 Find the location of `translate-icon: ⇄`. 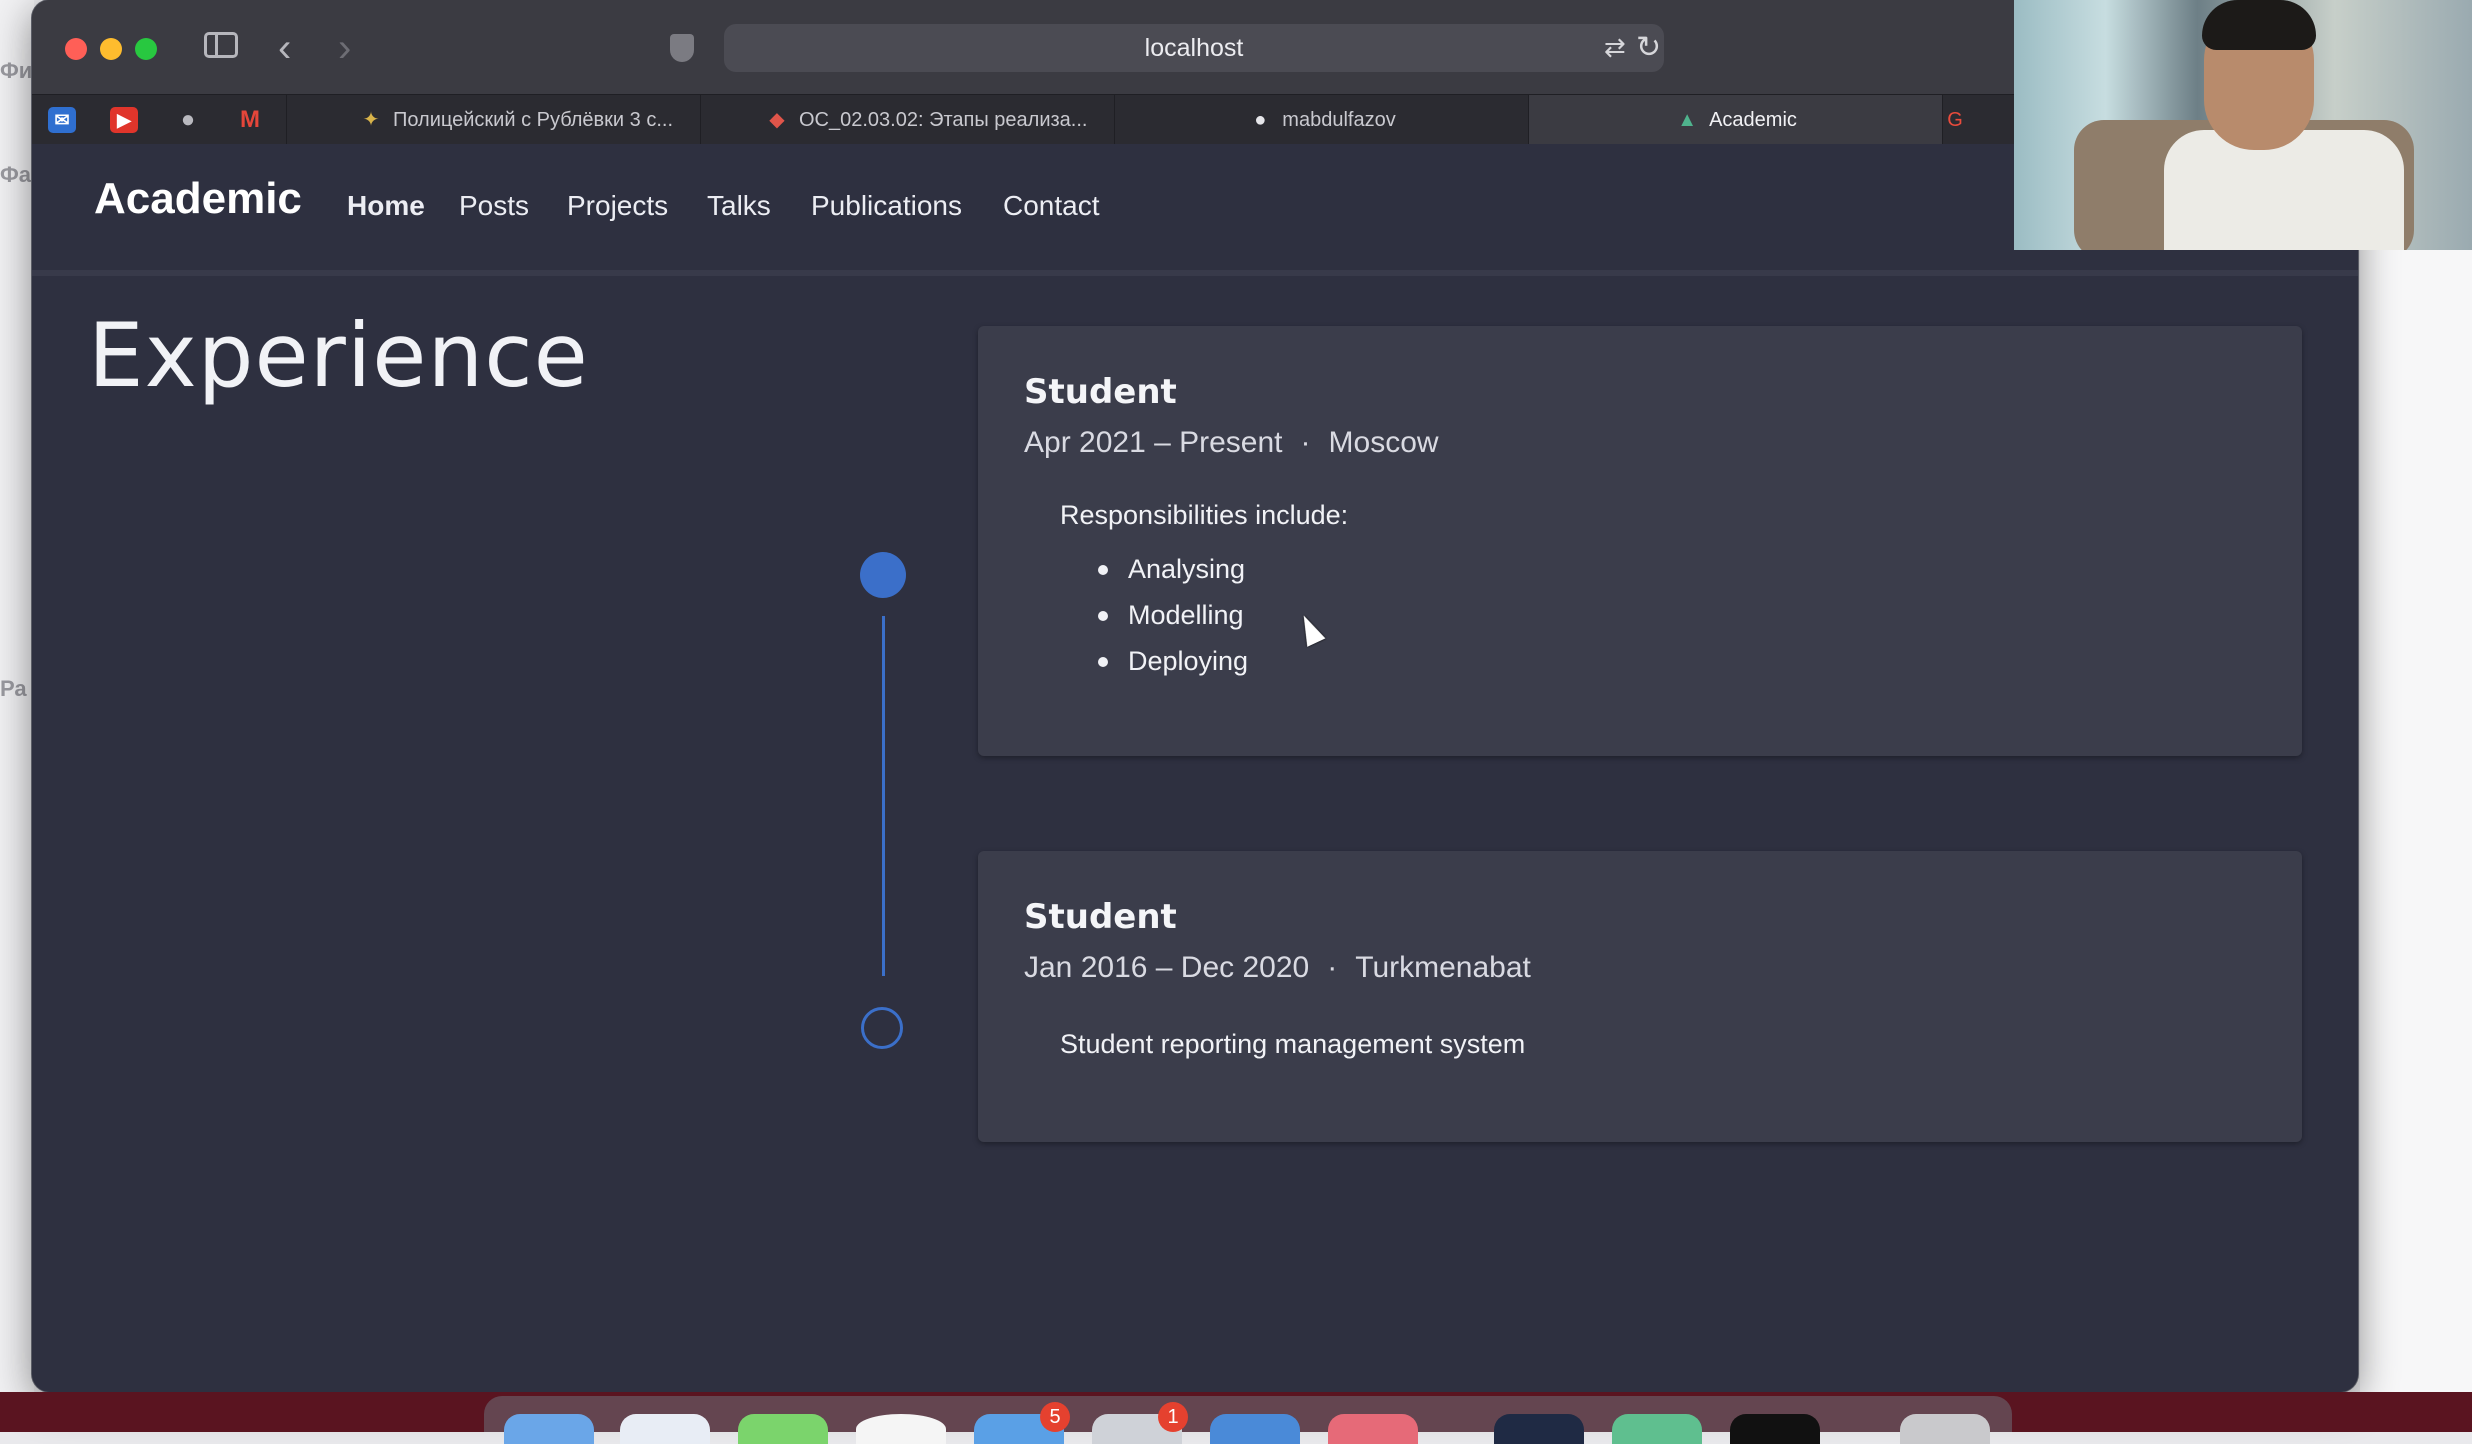

translate-icon: ⇄ is located at coordinates (1615, 47).